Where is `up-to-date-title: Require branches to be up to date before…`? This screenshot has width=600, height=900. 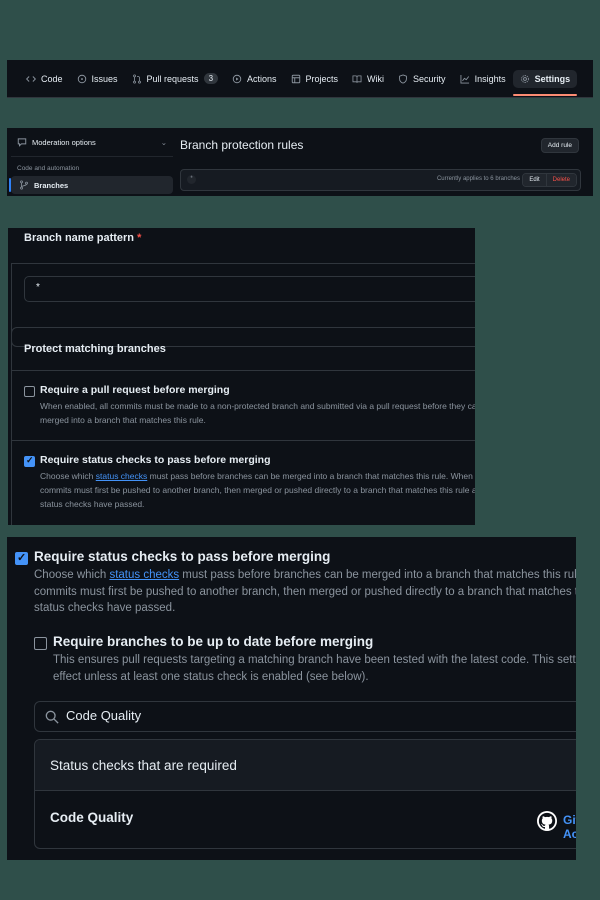 up-to-date-title: Require branches to be up to date before… is located at coordinates (213, 641).